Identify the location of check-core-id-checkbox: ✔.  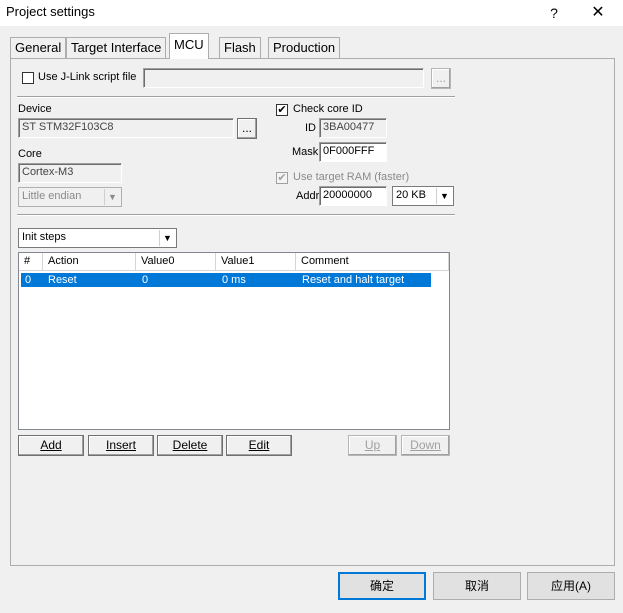
(282, 110).